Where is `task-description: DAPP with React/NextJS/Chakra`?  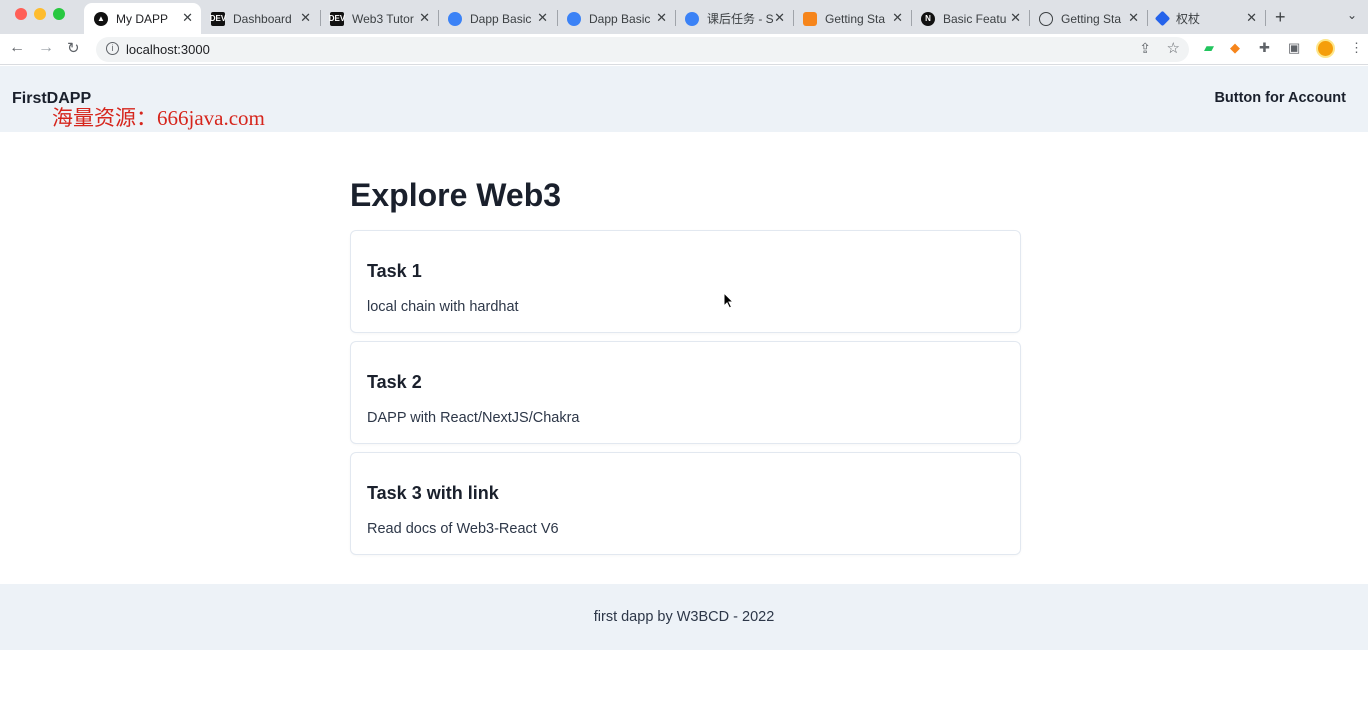 task-description: DAPP with React/NextJS/Chakra is located at coordinates (473, 418).